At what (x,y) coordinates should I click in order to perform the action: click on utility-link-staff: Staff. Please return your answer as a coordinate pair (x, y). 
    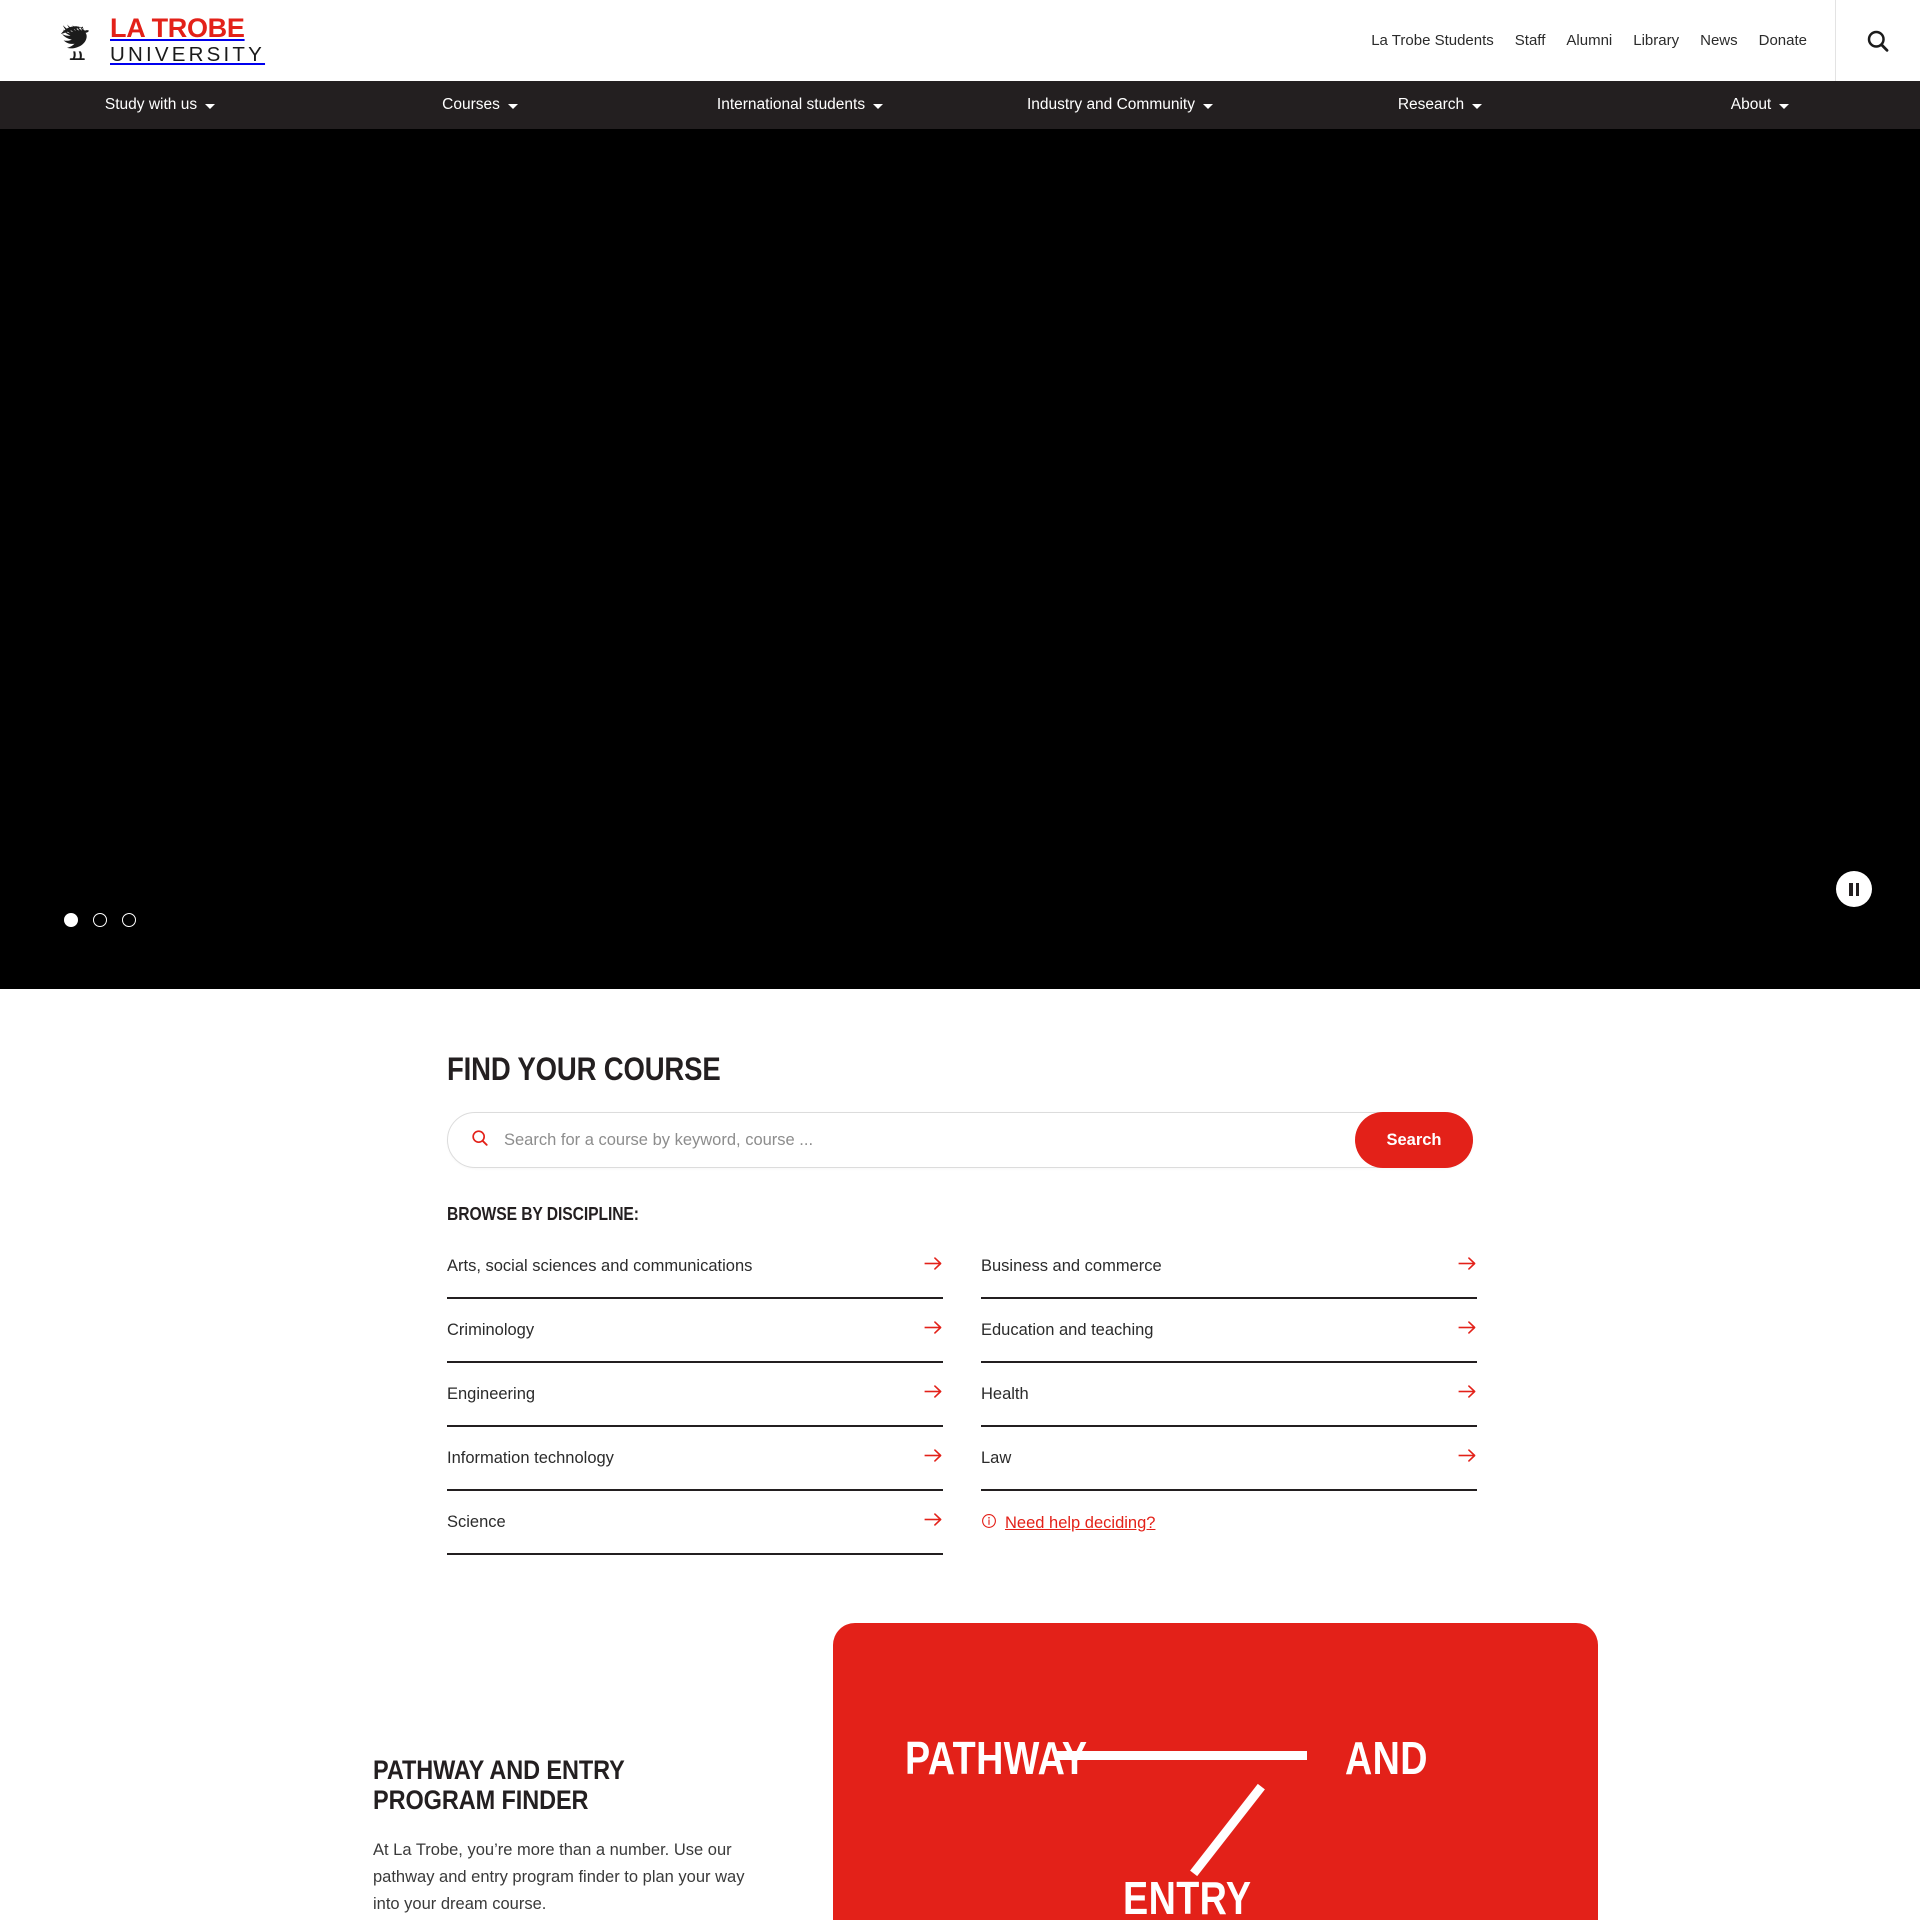
    Looking at the image, I should click on (1530, 40).